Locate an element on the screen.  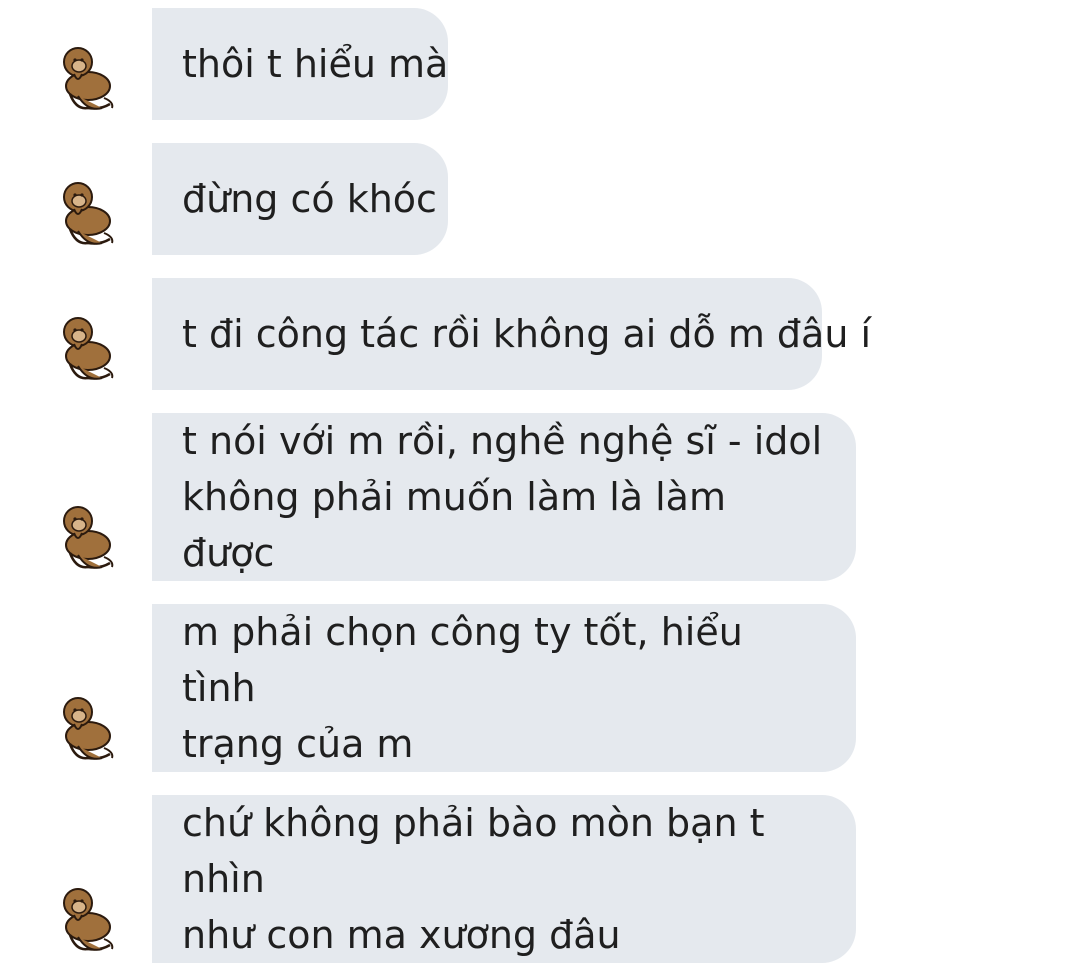
message-row: đừng có khóc is located at coordinates (540, 199).